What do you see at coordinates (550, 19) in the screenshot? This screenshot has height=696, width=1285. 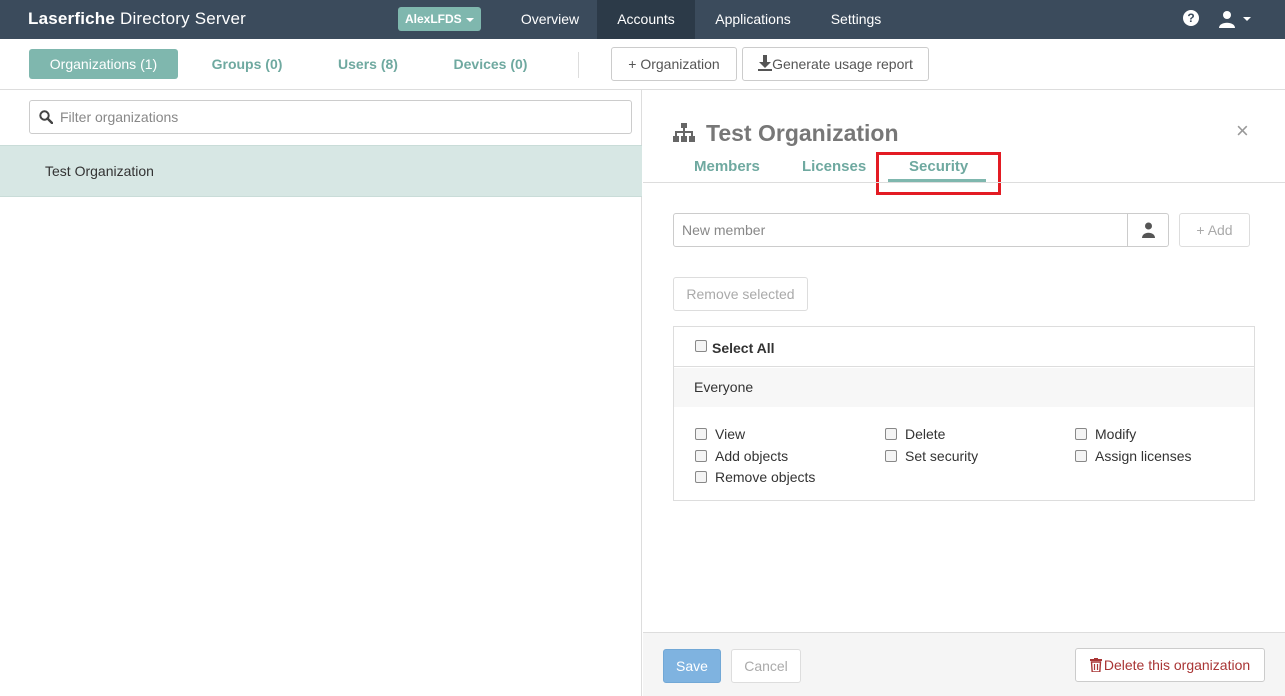 I see `nav-overview: Overview` at bounding box center [550, 19].